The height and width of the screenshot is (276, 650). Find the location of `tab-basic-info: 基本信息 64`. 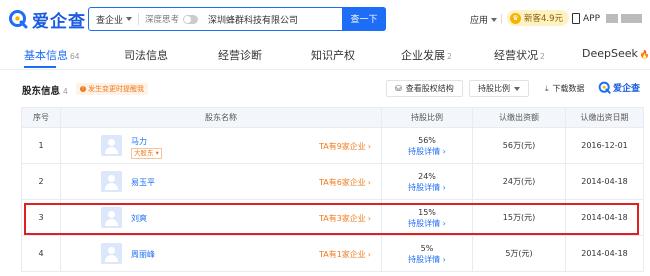

tab-basic-info: 基本信息 64 is located at coordinates (52, 55).